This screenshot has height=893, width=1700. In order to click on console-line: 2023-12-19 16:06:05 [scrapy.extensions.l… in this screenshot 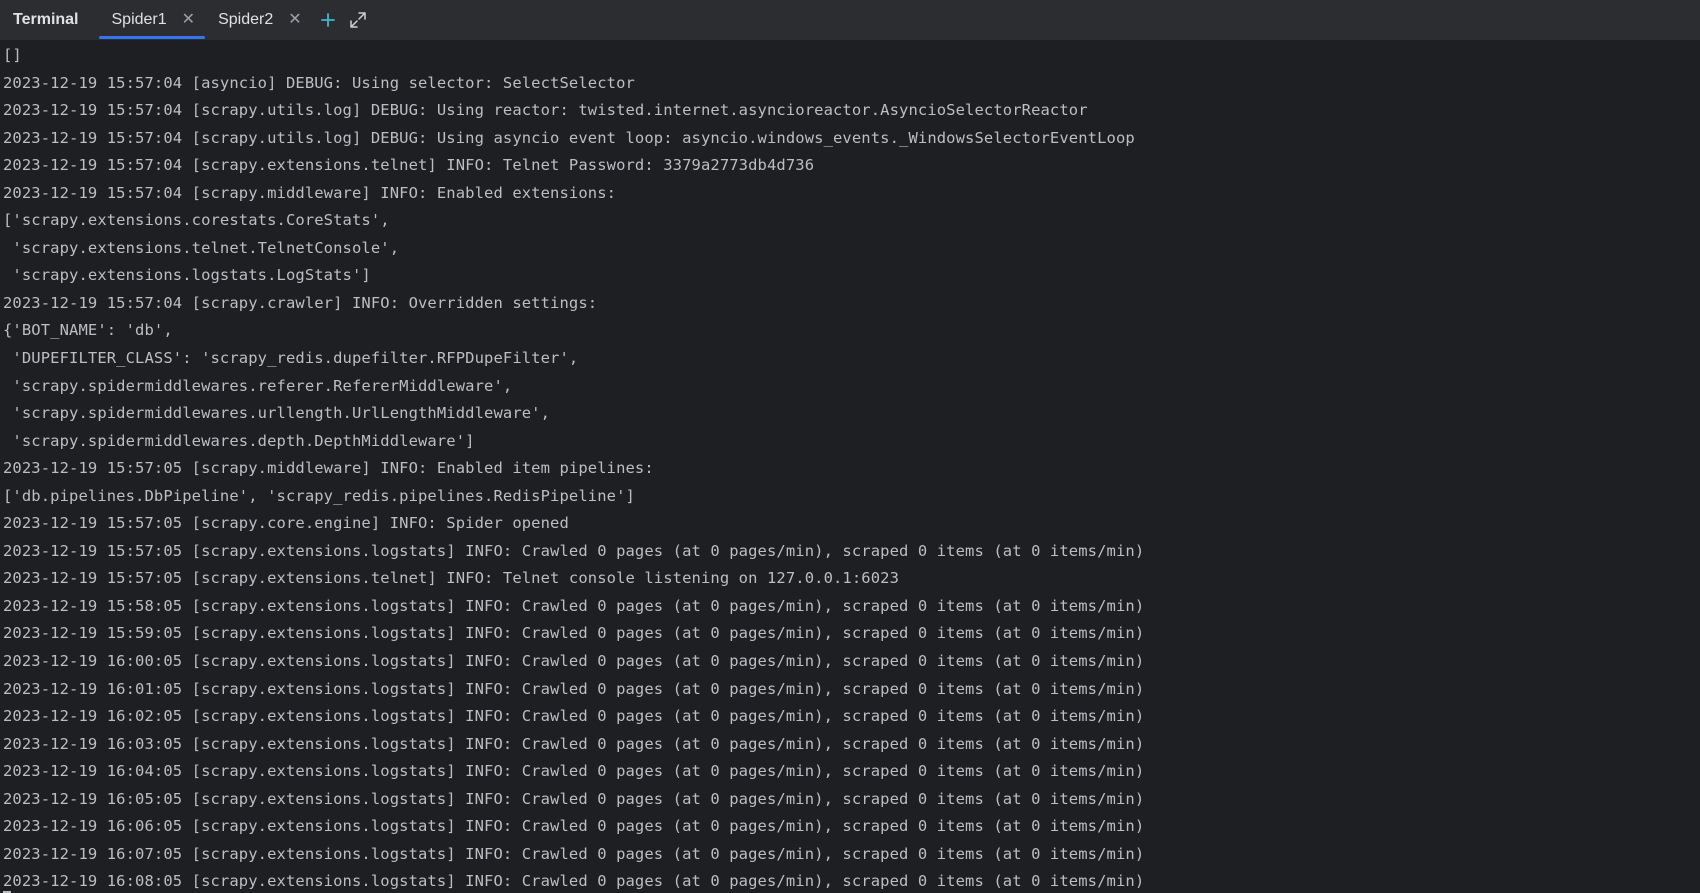, I will do `click(574, 826)`.